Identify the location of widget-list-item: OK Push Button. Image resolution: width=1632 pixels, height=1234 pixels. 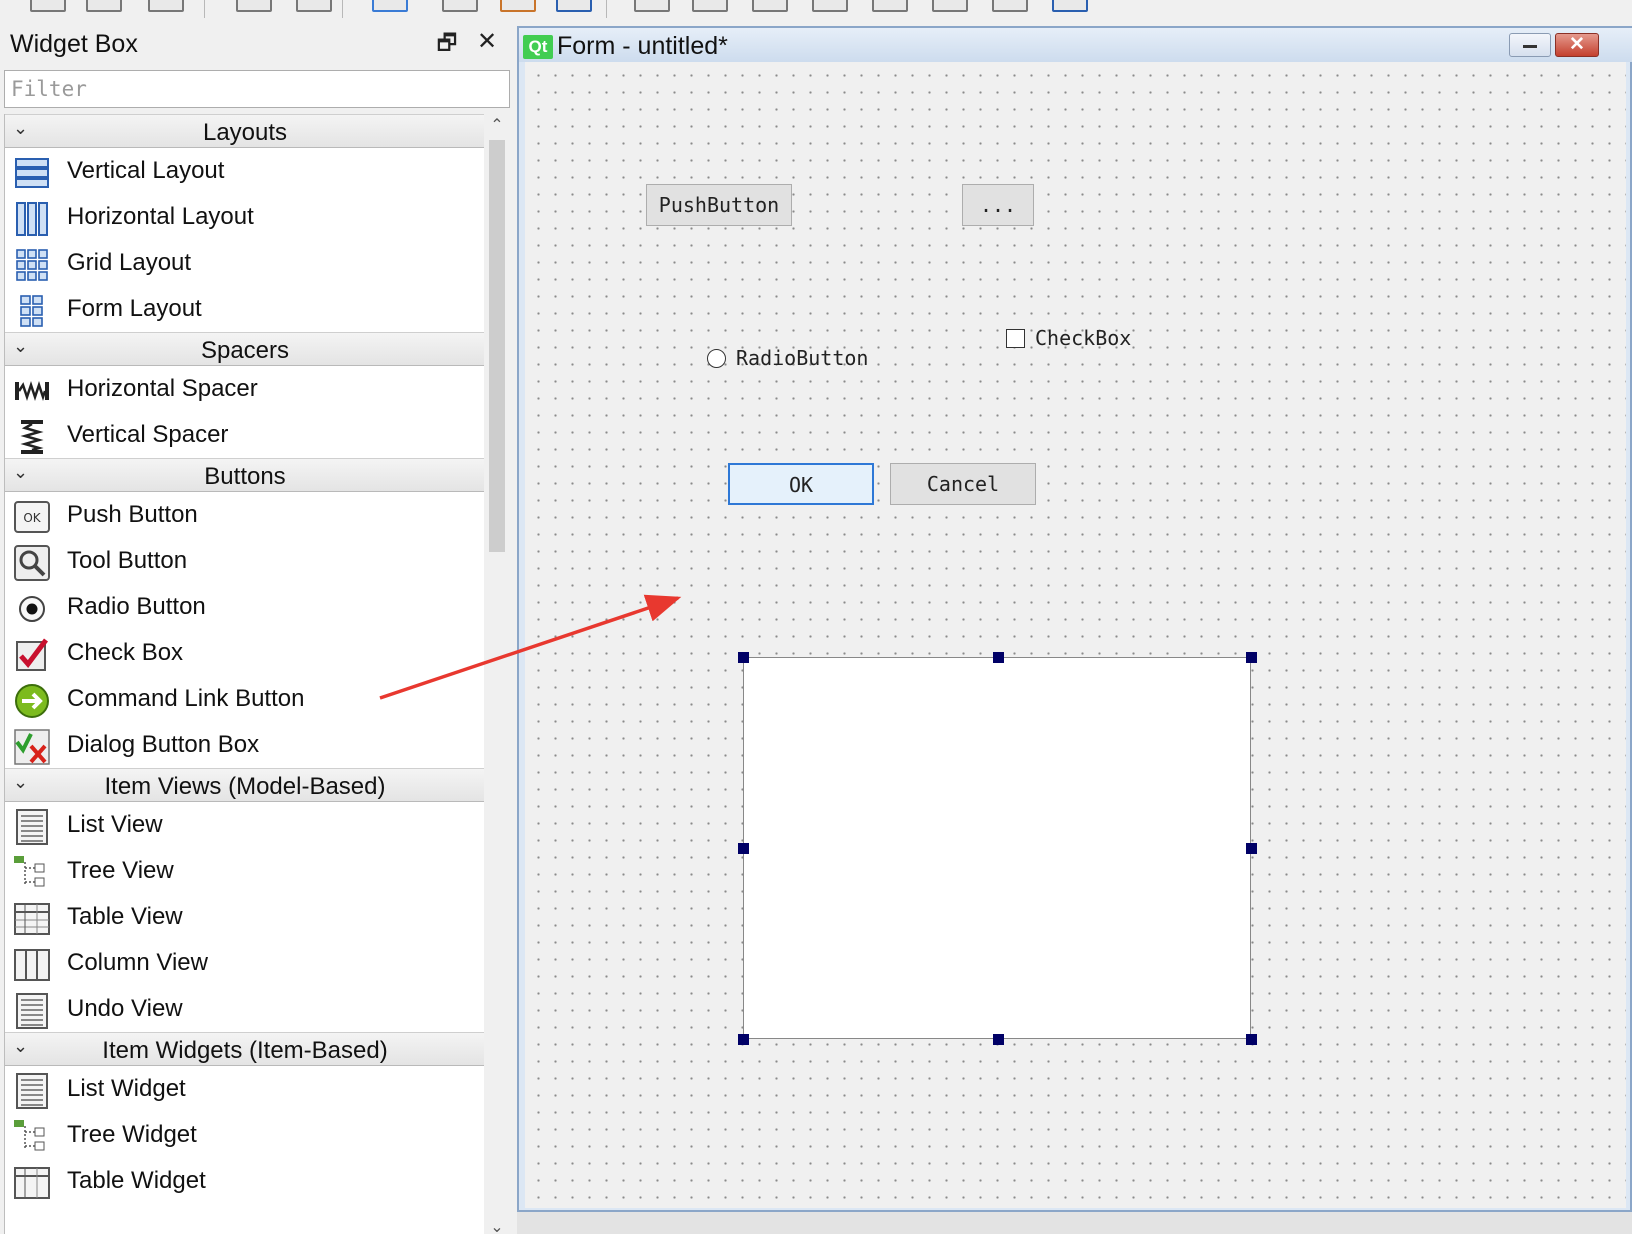
(244, 515).